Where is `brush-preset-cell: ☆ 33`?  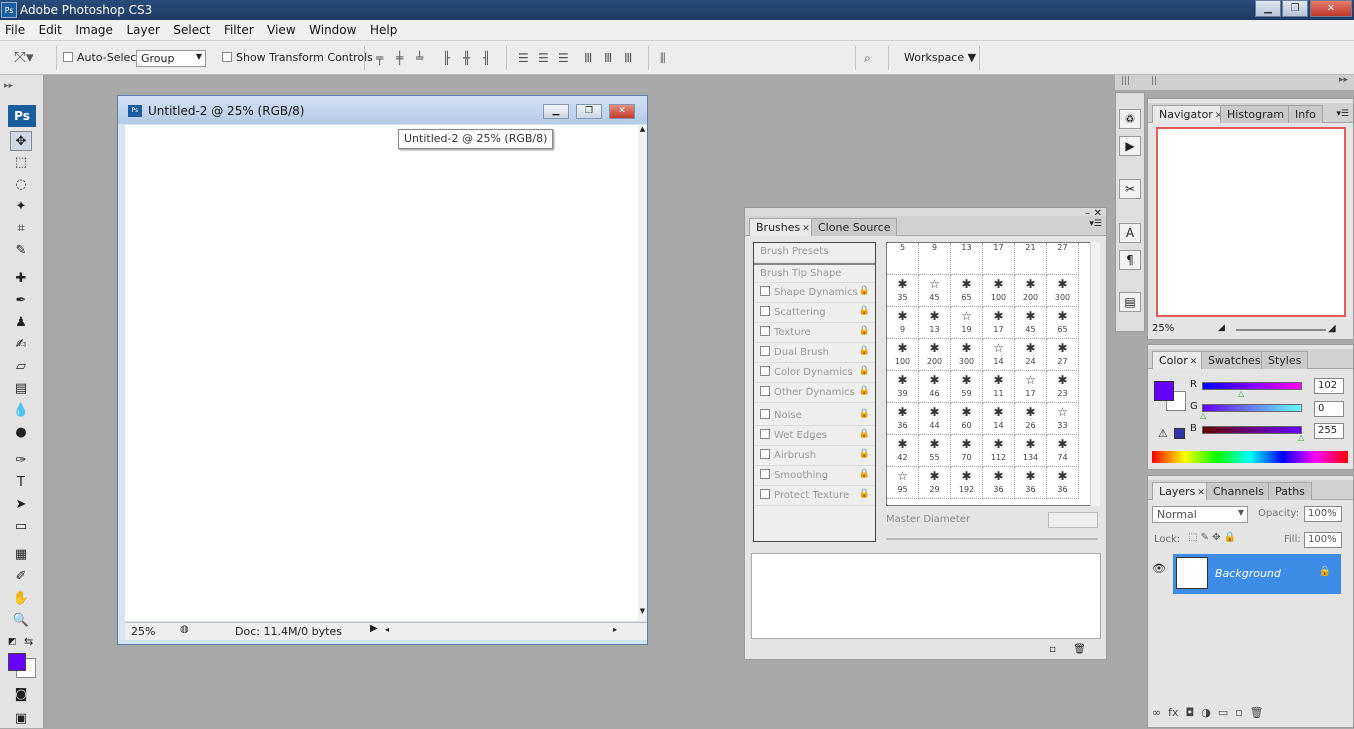
brush-preset-cell: ☆ 33 is located at coordinates (1063, 419).